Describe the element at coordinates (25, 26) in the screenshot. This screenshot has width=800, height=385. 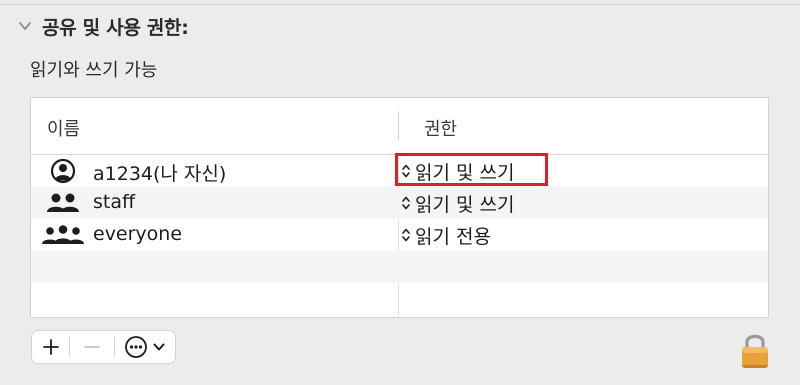
I see `disclosure-chevron-icon` at that location.